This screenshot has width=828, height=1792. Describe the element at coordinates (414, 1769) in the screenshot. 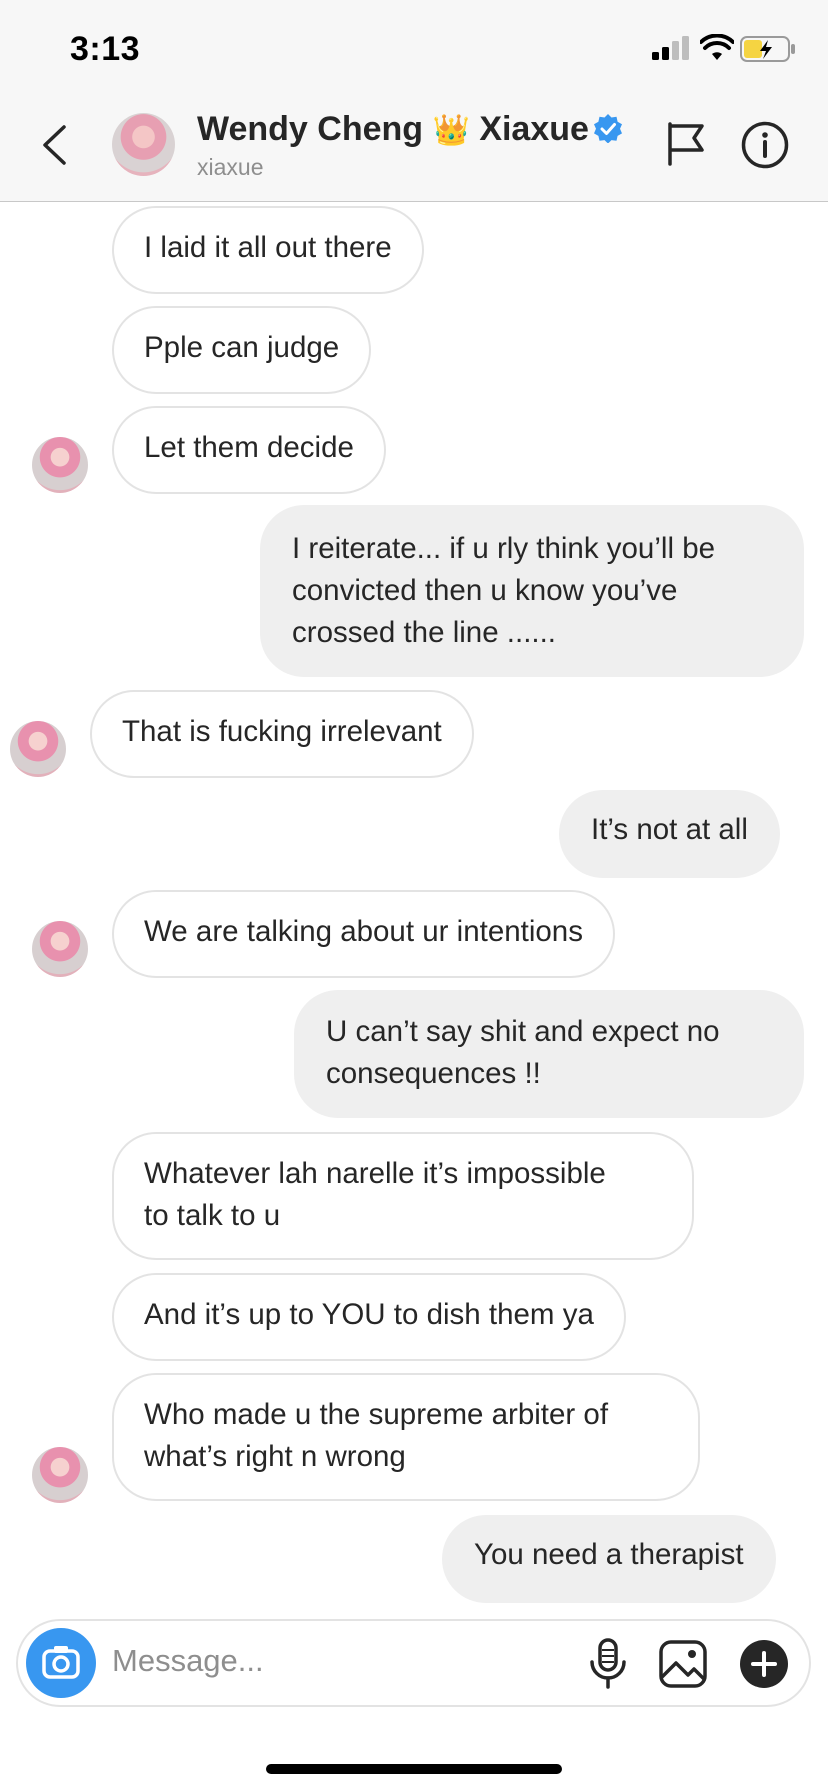

I see `home-indicator` at that location.